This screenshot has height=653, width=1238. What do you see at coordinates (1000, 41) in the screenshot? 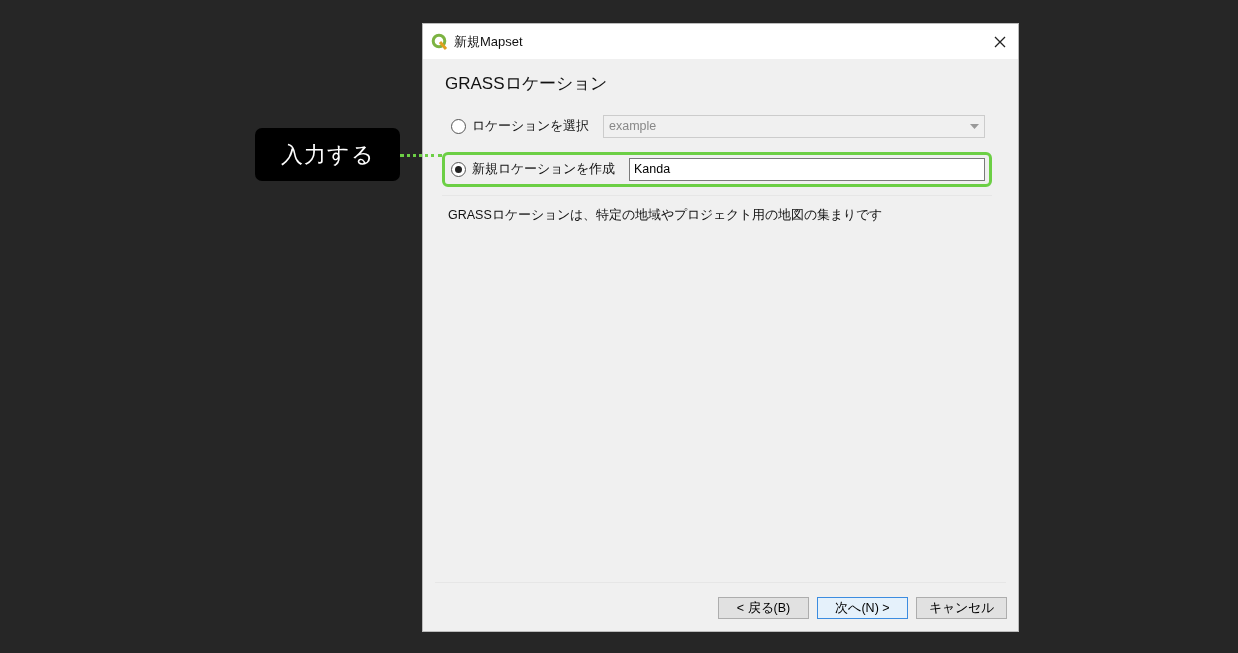
I see `close-icon` at bounding box center [1000, 41].